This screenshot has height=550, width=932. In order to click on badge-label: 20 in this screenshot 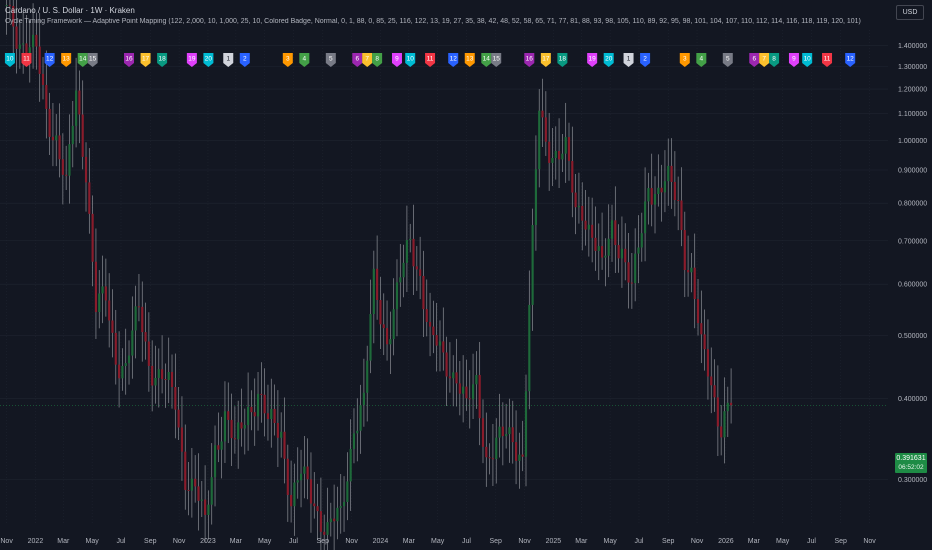, I will do `click(209, 59)`.